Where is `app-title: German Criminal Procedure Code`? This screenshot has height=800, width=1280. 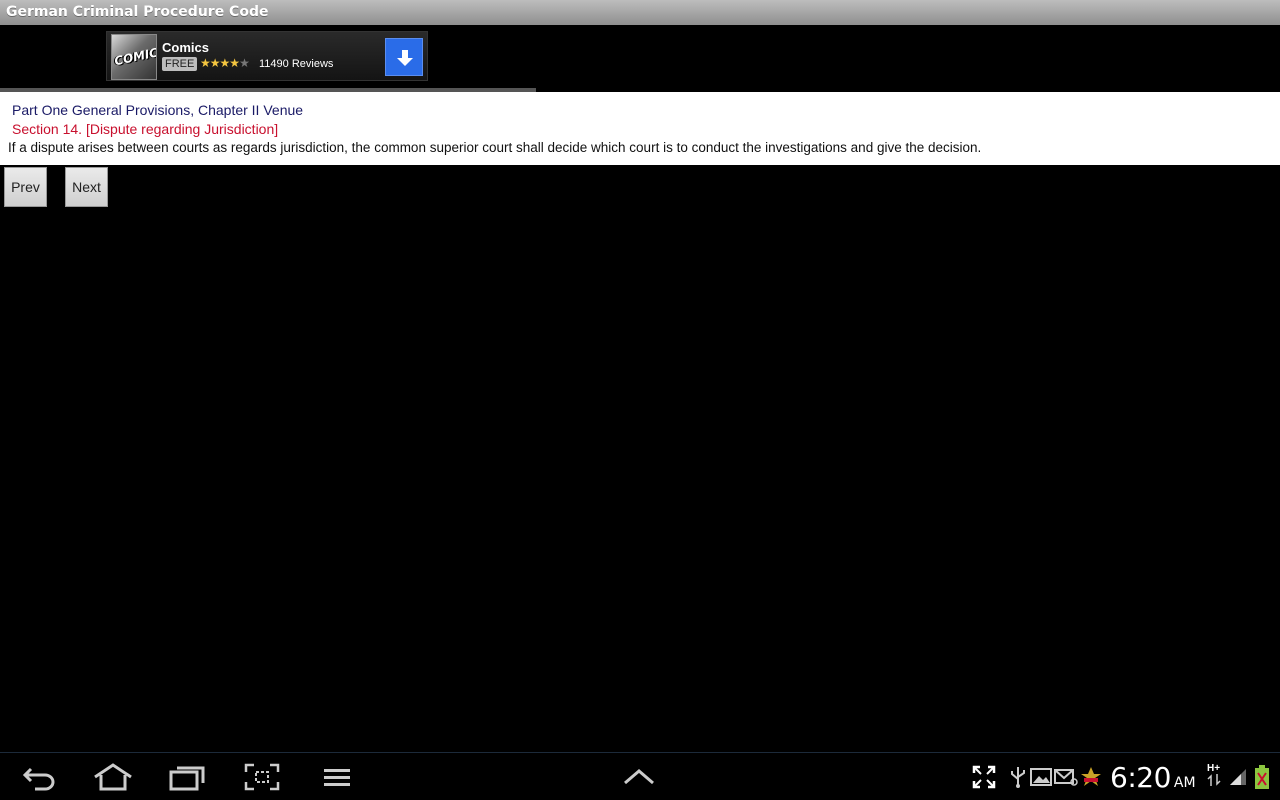
app-title: German Criminal Procedure Code is located at coordinates (137, 12).